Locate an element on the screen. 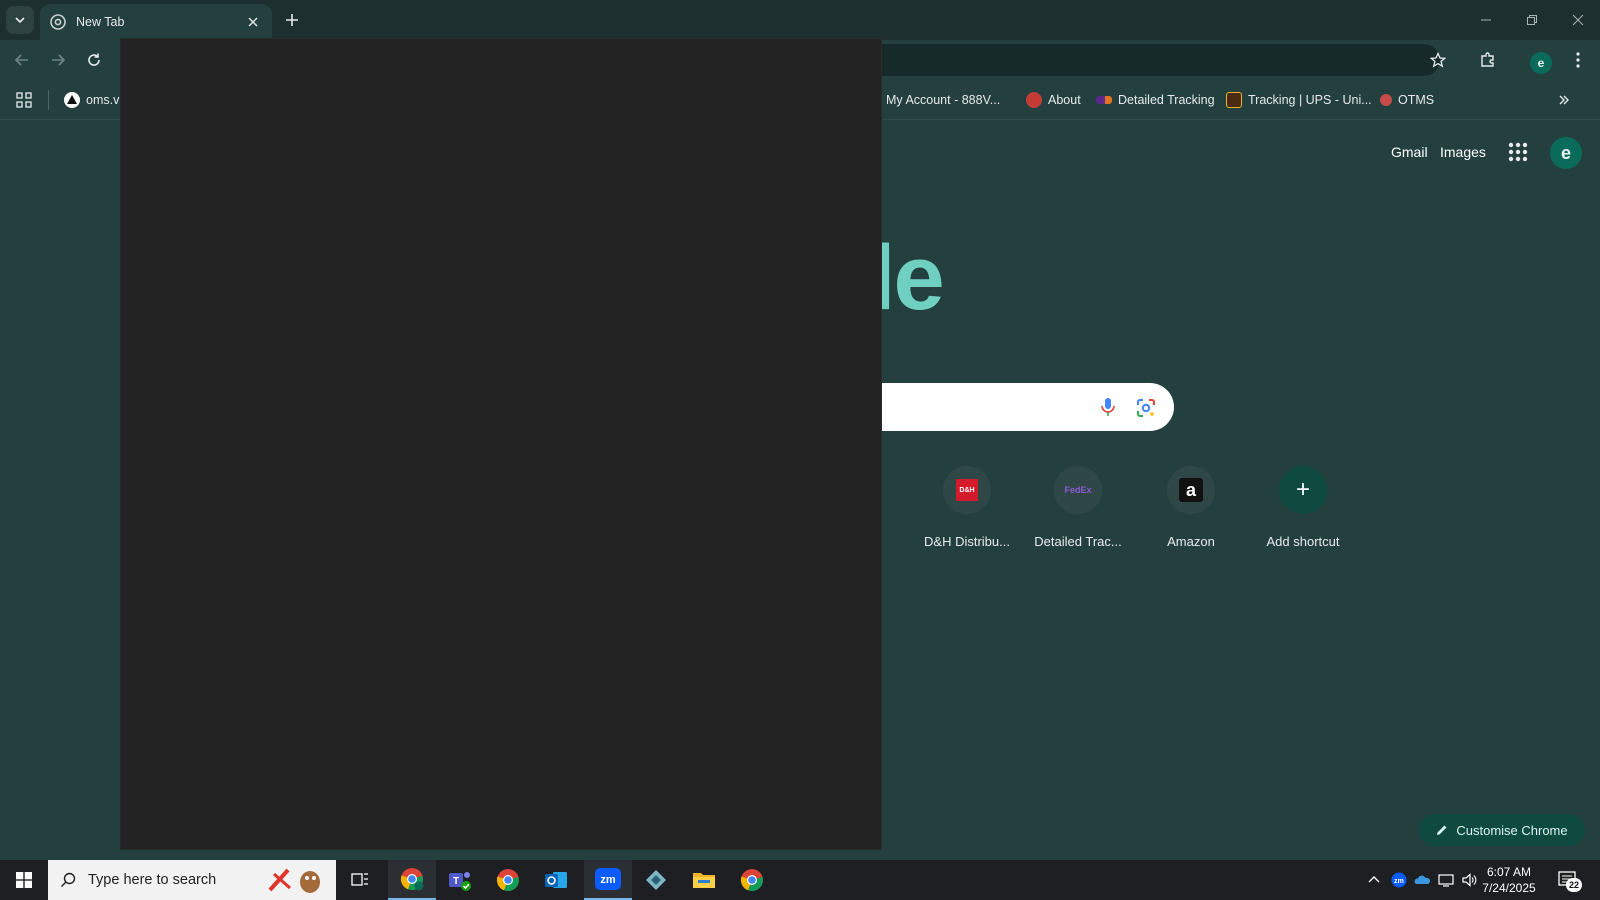 This screenshot has height=900, width=1600. taskbar-outlook is located at coordinates (556, 880).